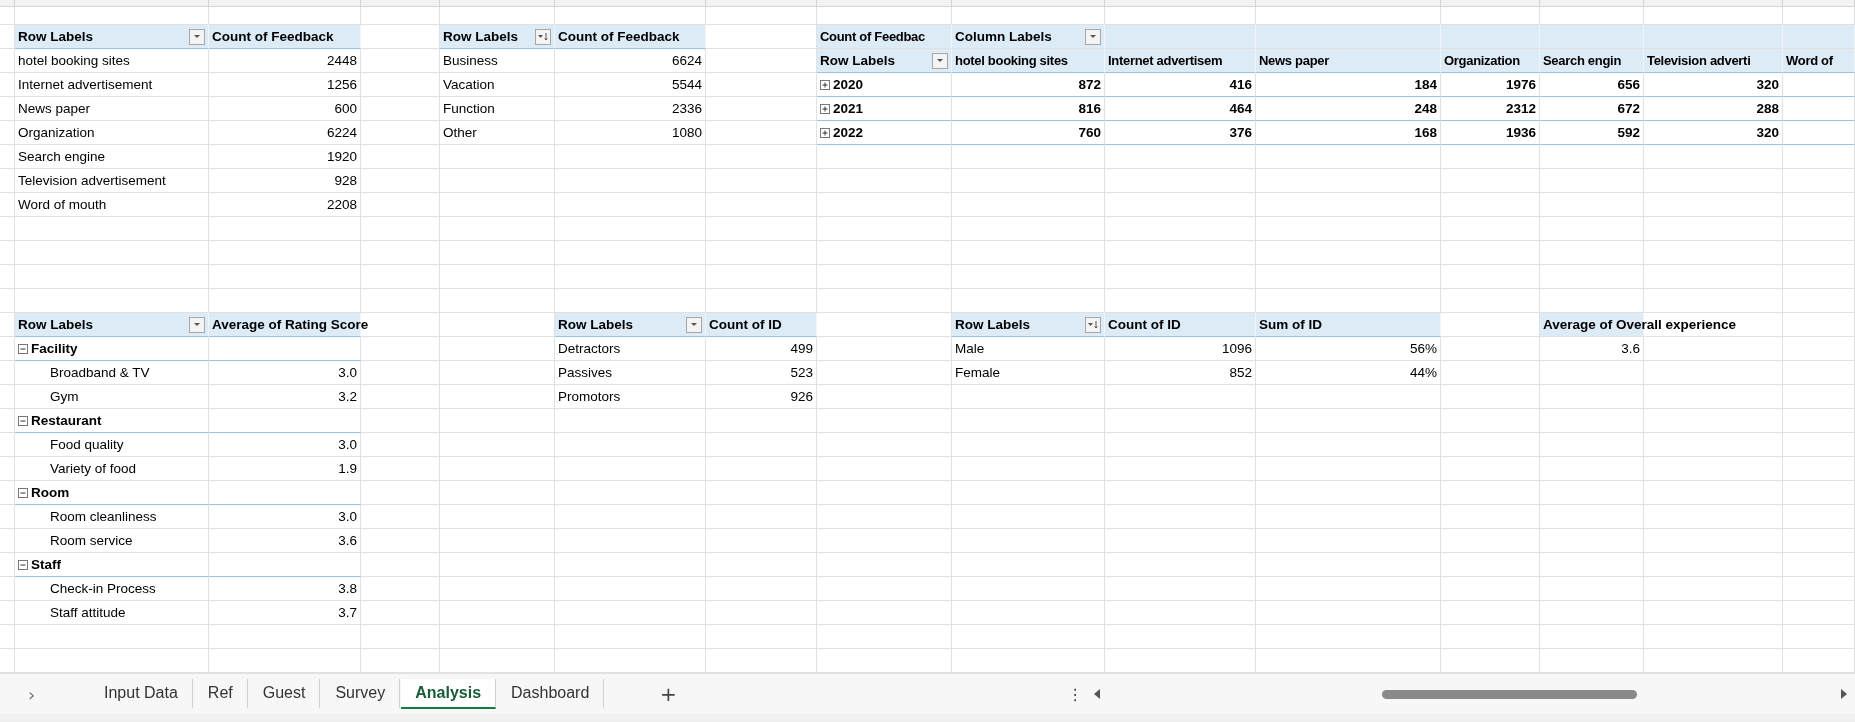  Describe the element at coordinates (1097, 694) in the screenshot. I see `scroll-left-icon` at that location.